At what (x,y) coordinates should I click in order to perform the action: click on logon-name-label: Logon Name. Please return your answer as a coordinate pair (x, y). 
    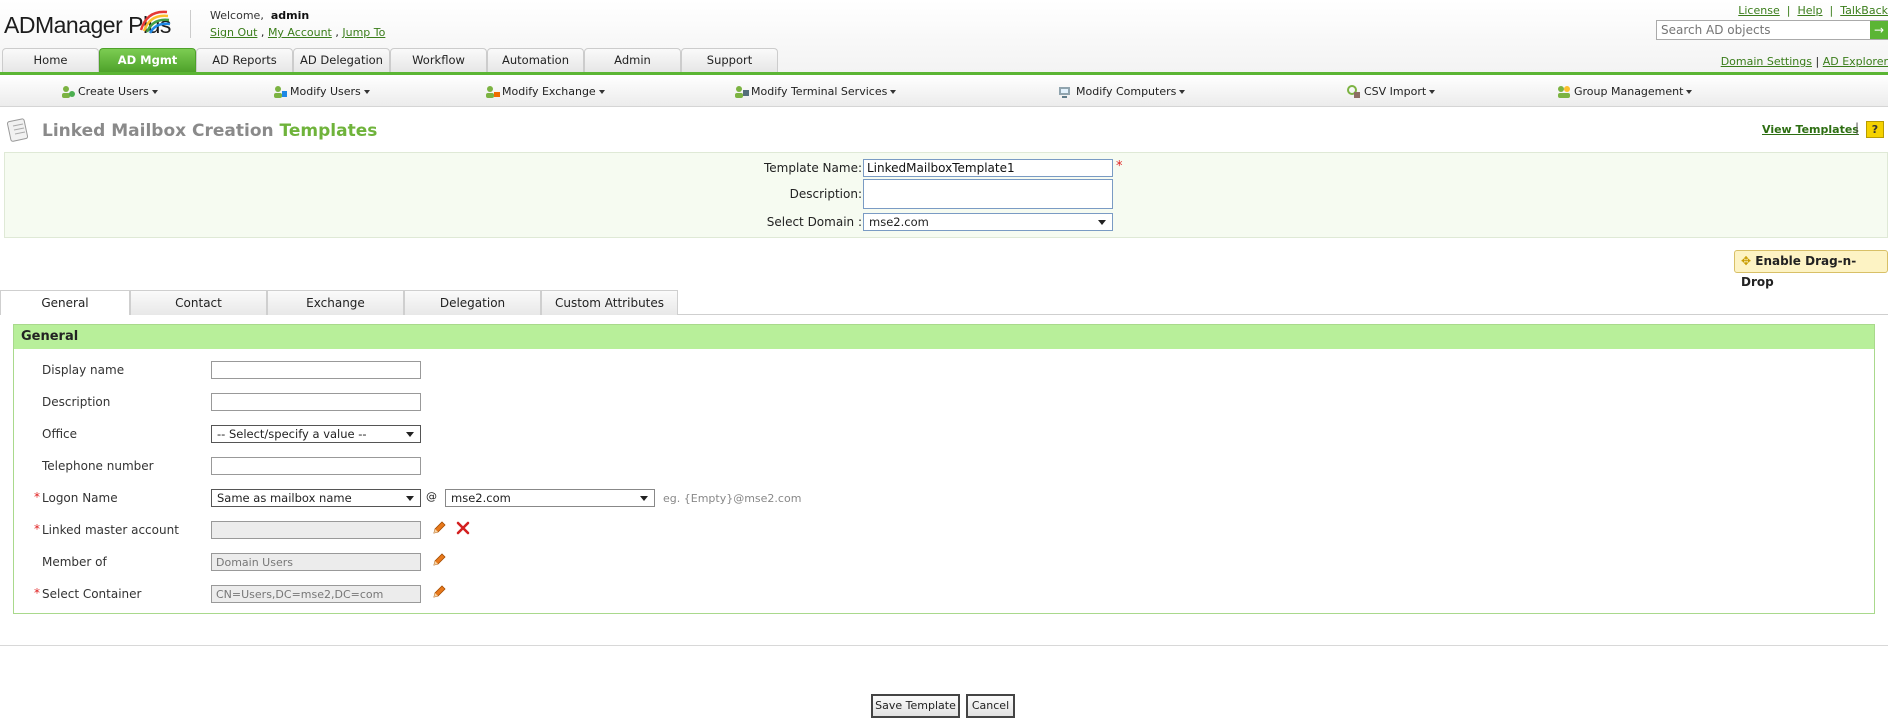
    Looking at the image, I should click on (80, 498).